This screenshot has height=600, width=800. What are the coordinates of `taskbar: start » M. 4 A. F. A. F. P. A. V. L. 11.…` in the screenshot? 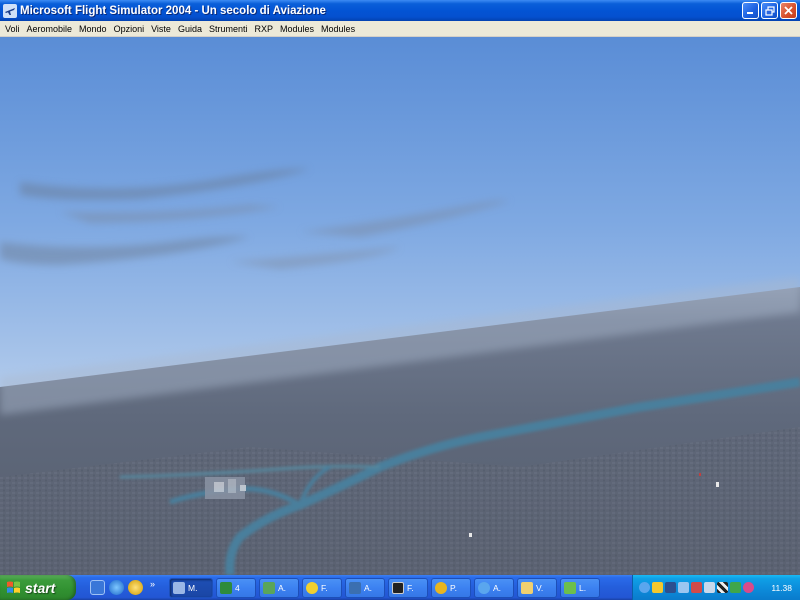 It's located at (400, 587).